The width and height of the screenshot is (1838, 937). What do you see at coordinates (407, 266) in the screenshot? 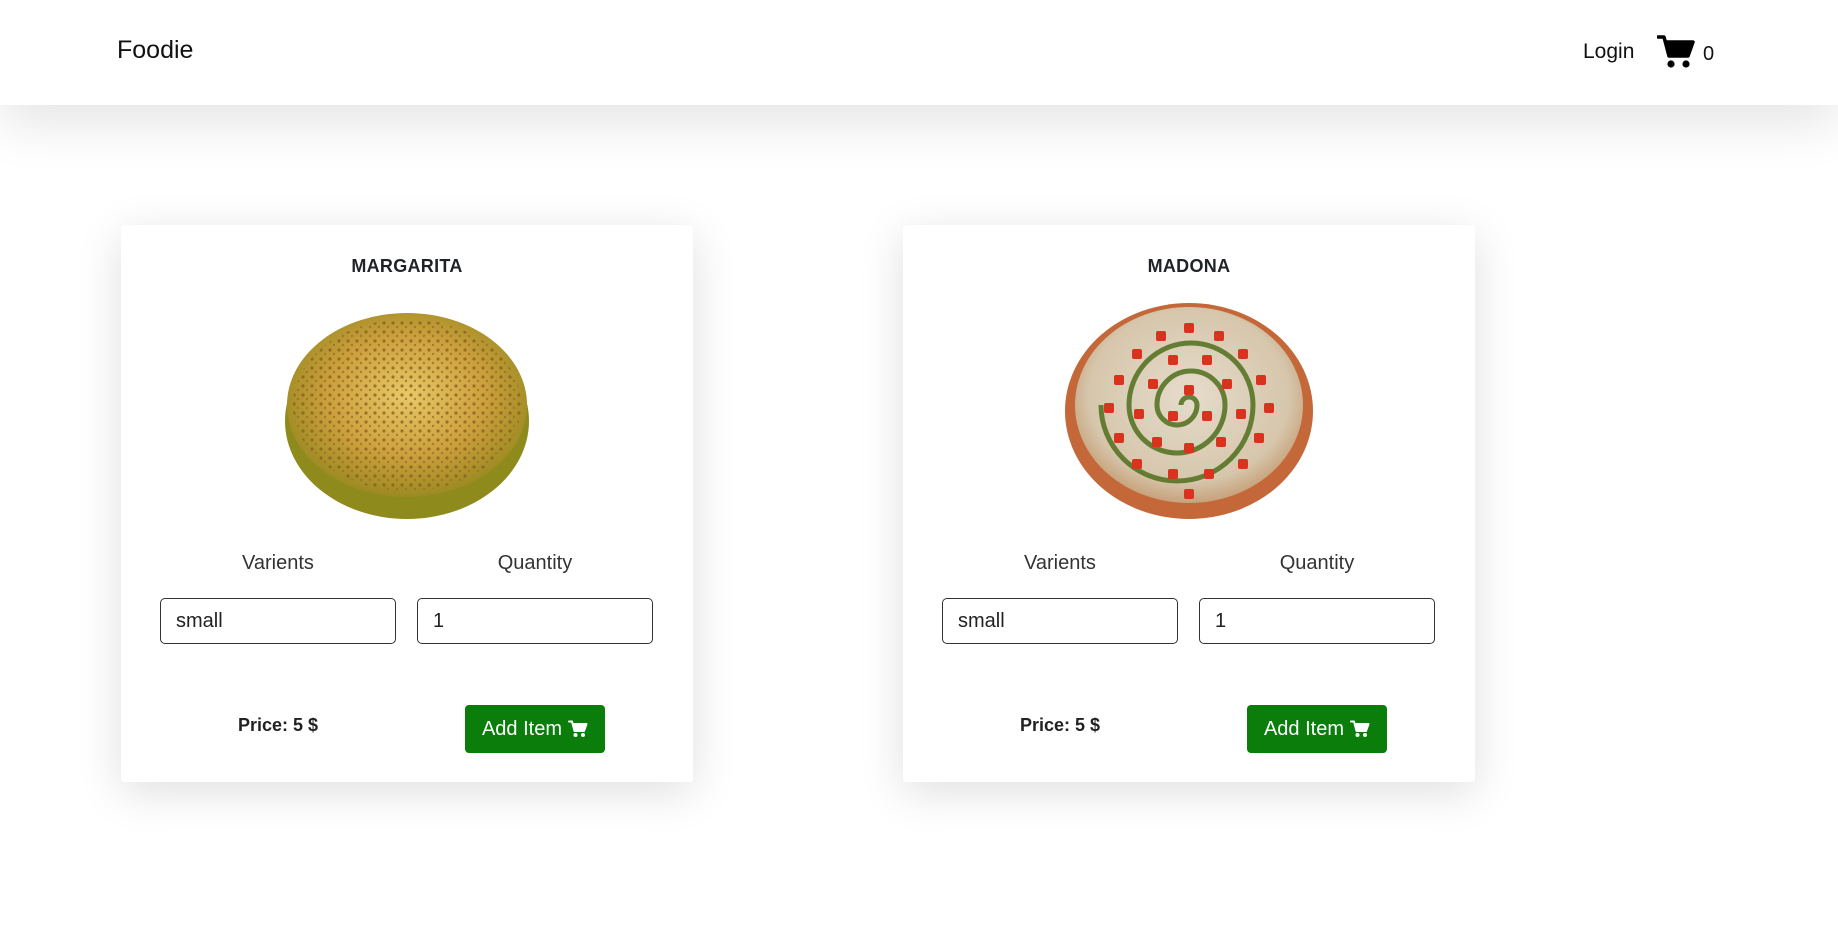
I see `product-title: MARGARITA` at bounding box center [407, 266].